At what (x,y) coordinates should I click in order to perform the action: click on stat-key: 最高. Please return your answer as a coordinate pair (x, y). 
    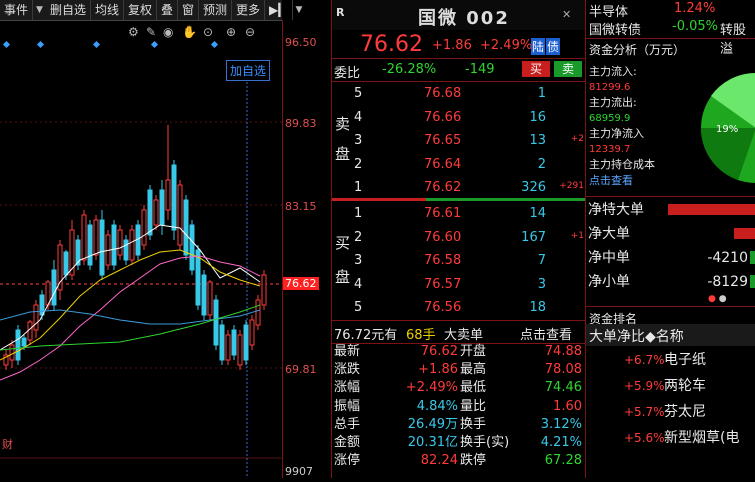
    Looking at the image, I should click on (473, 370).